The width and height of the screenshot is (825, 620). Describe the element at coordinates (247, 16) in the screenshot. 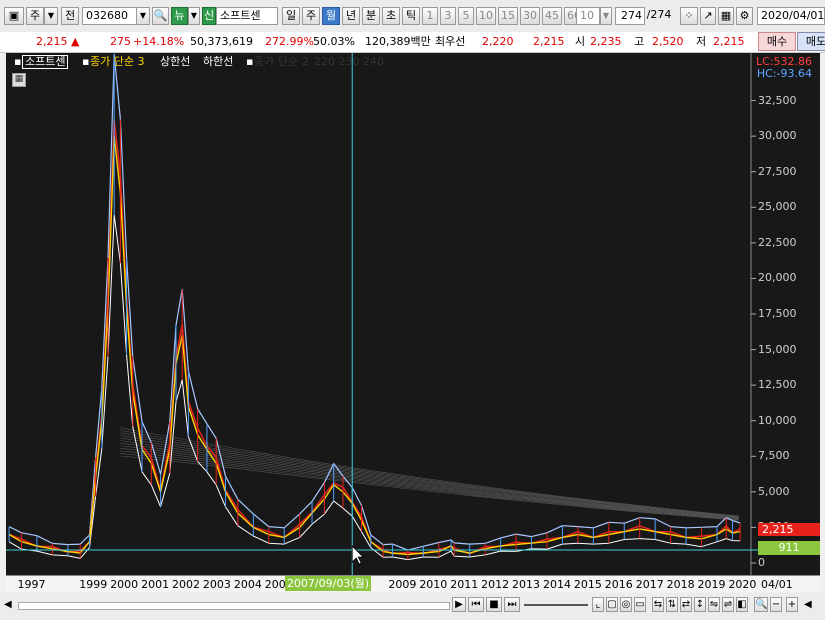

I see `stock-name-field: 소프트센` at that location.